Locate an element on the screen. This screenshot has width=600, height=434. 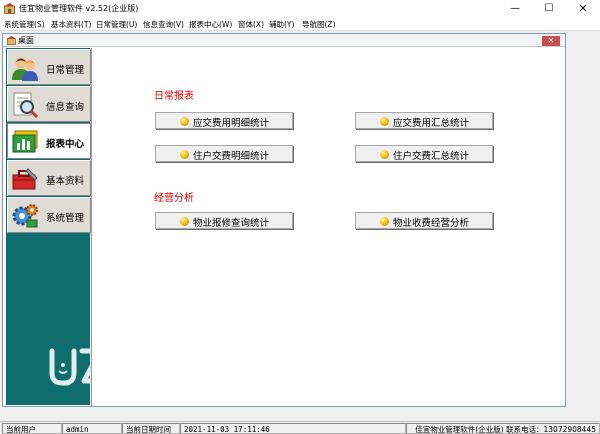
people-icon is located at coordinates (25, 69).